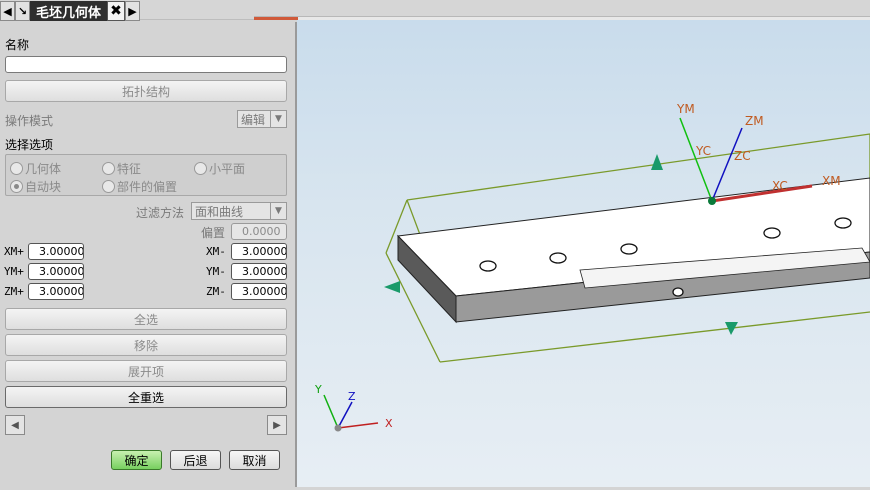  I want to click on offset-label: 偏置, so click(213, 233).